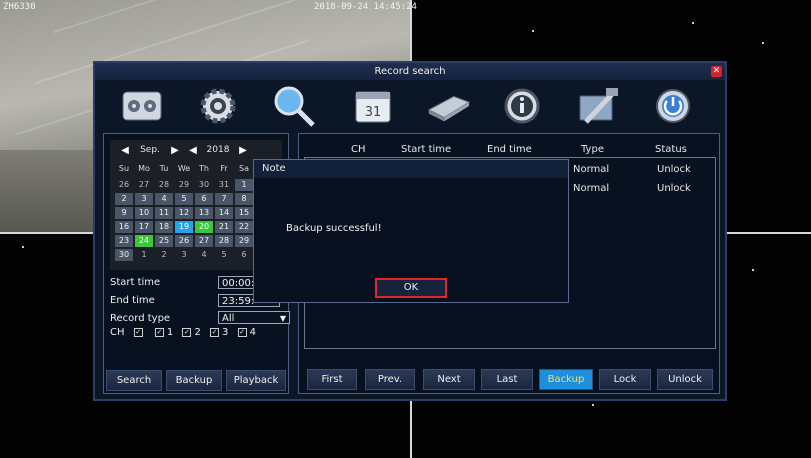  What do you see at coordinates (224, 185) in the screenshot?
I see `calendar-day: 31` at bounding box center [224, 185].